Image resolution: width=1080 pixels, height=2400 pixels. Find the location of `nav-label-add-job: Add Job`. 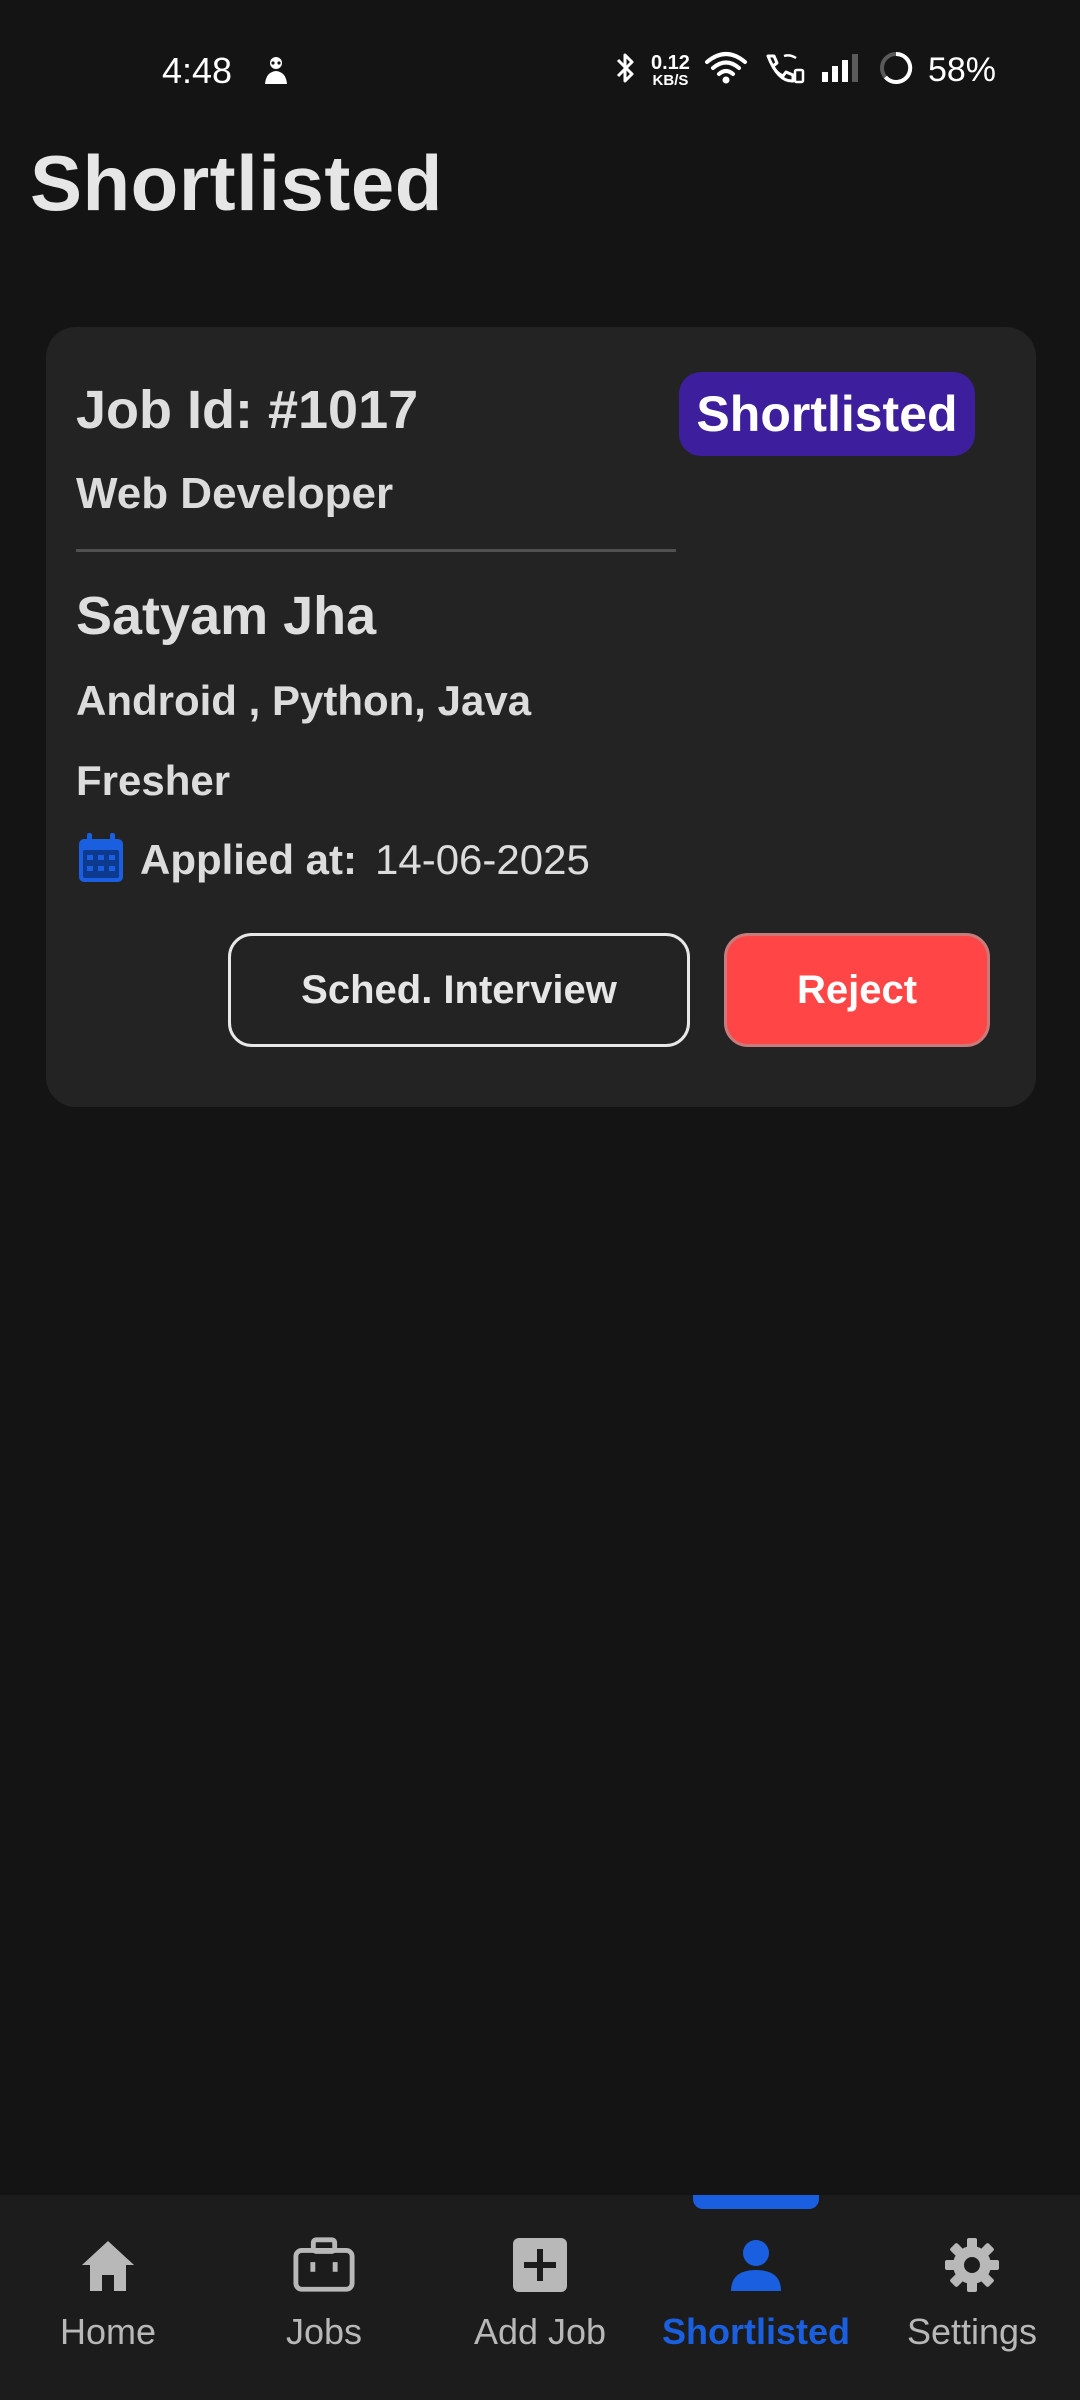

nav-label-add-job: Add Job is located at coordinates (540, 2331).